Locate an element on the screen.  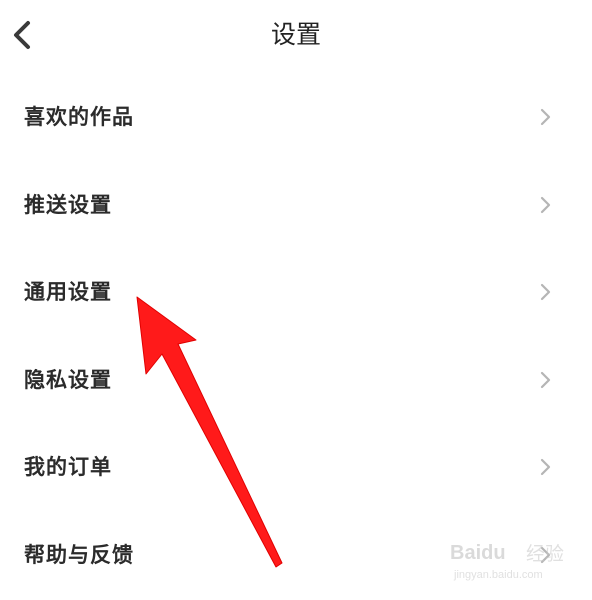
page-title: 设置 is located at coordinates (295, 34).